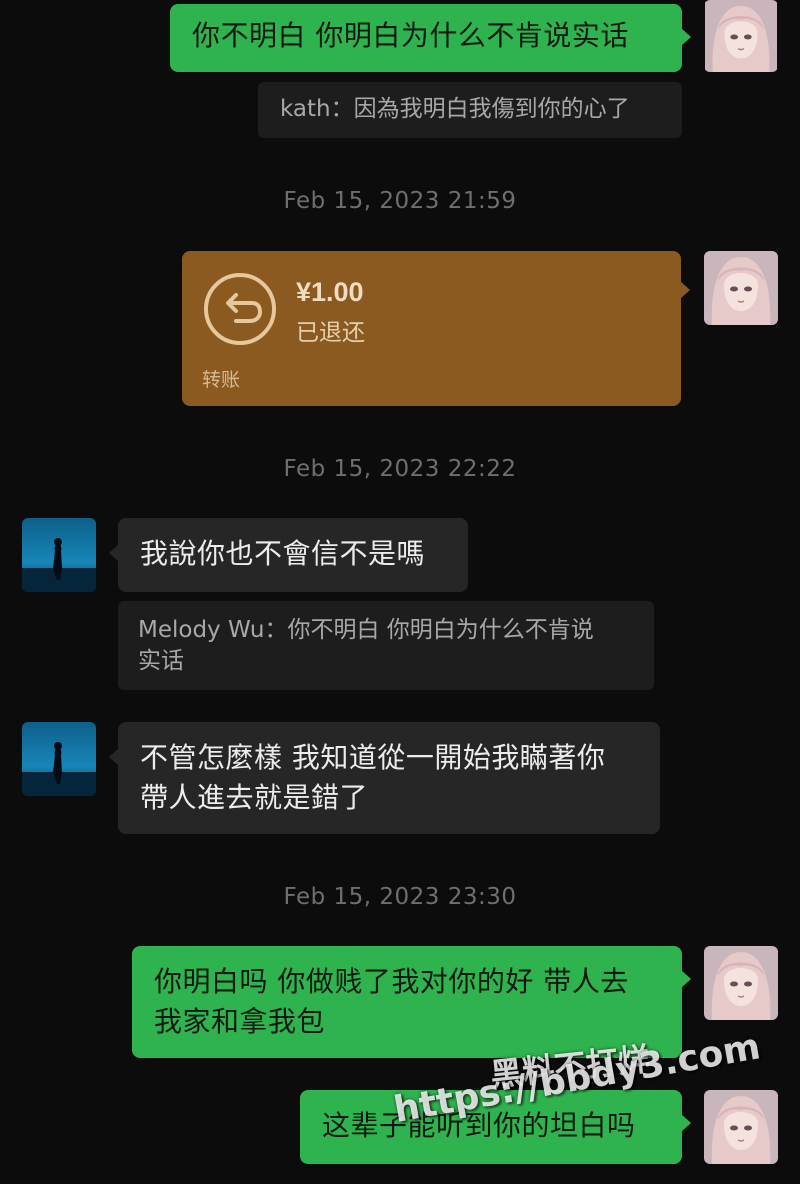 This screenshot has width=800, height=1184. What do you see at coordinates (436, 328) in the screenshot?
I see `transfer-card: ¥1.00 已退还 转账` at bounding box center [436, 328].